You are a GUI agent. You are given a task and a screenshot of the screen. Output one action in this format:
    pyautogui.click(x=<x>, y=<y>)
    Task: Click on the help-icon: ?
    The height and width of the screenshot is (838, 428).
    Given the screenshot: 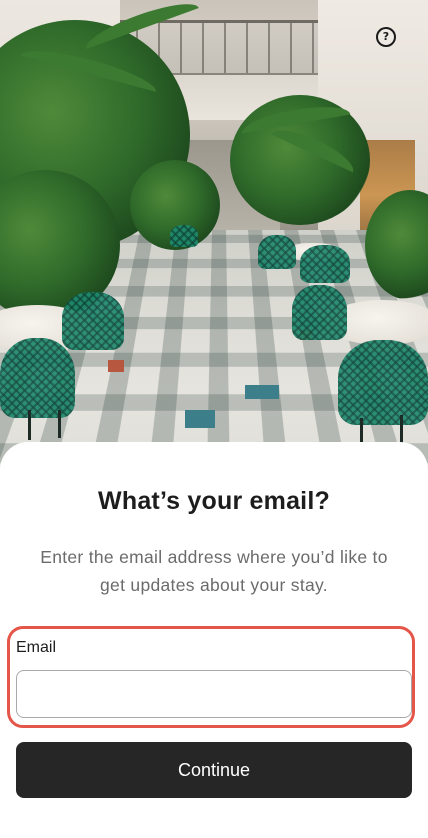 What is the action you would take?
    pyautogui.click(x=386, y=37)
    